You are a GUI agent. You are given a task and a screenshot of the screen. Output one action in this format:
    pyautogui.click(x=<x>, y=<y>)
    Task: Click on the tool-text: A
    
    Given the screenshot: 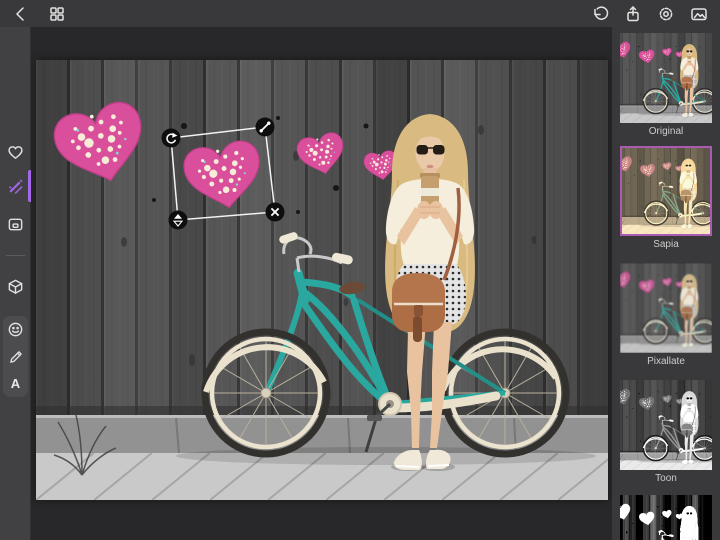 What is the action you would take?
    pyautogui.click(x=15, y=383)
    